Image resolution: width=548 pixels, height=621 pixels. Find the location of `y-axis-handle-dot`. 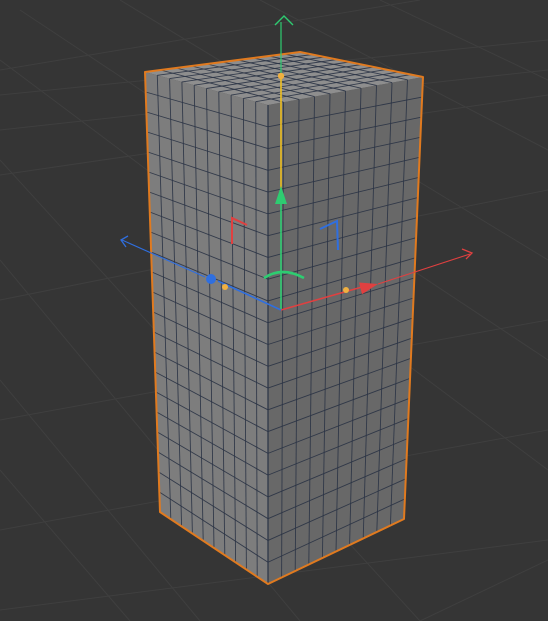

y-axis-handle-dot is located at coordinates (281, 76).